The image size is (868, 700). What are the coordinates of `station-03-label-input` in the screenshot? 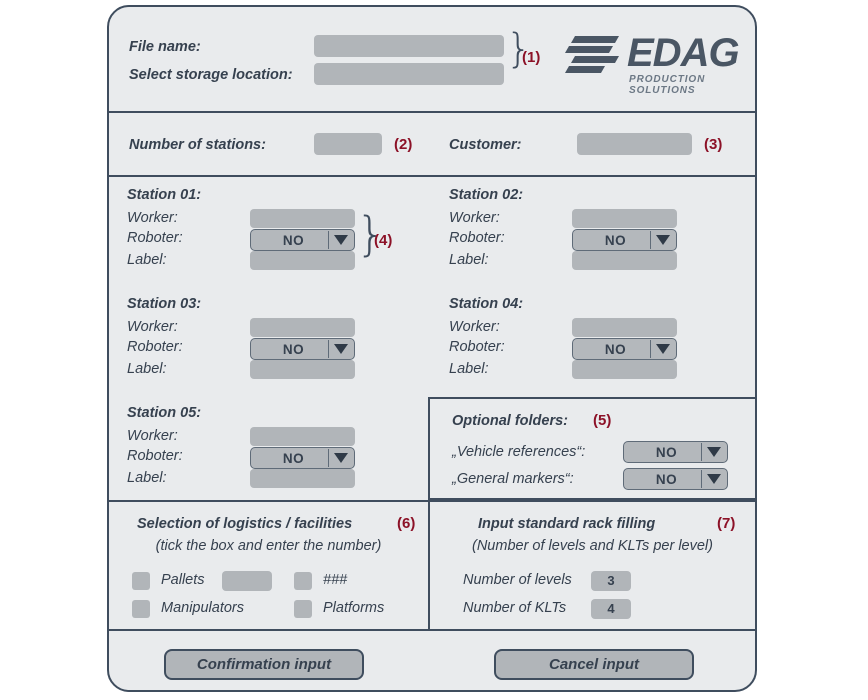 It's located at (302, 369).